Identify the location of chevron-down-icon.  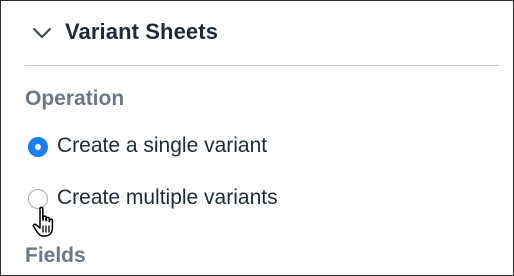
(42, 33).